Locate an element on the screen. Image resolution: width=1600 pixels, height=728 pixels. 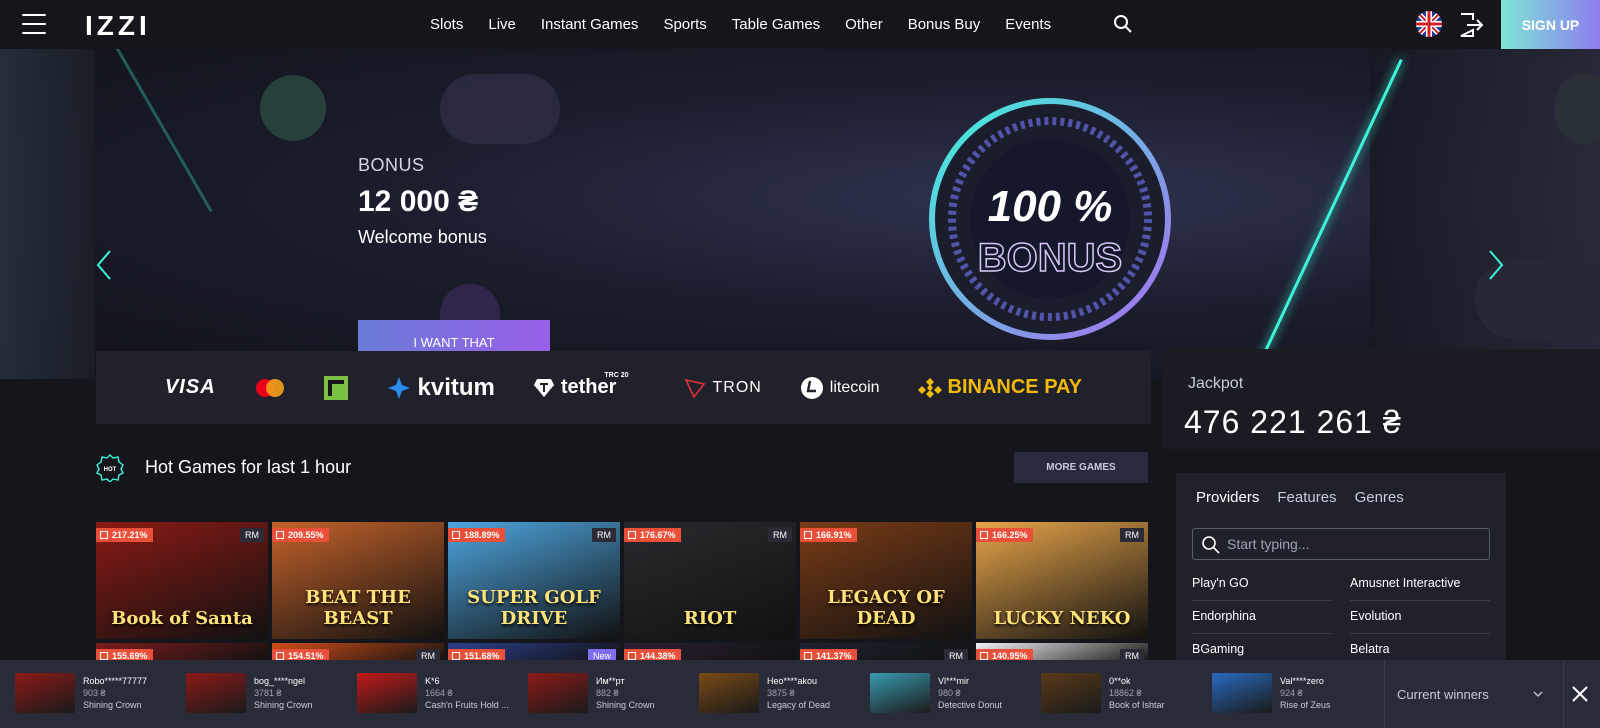
privatbank-icon is located at coordinates (335, 387).